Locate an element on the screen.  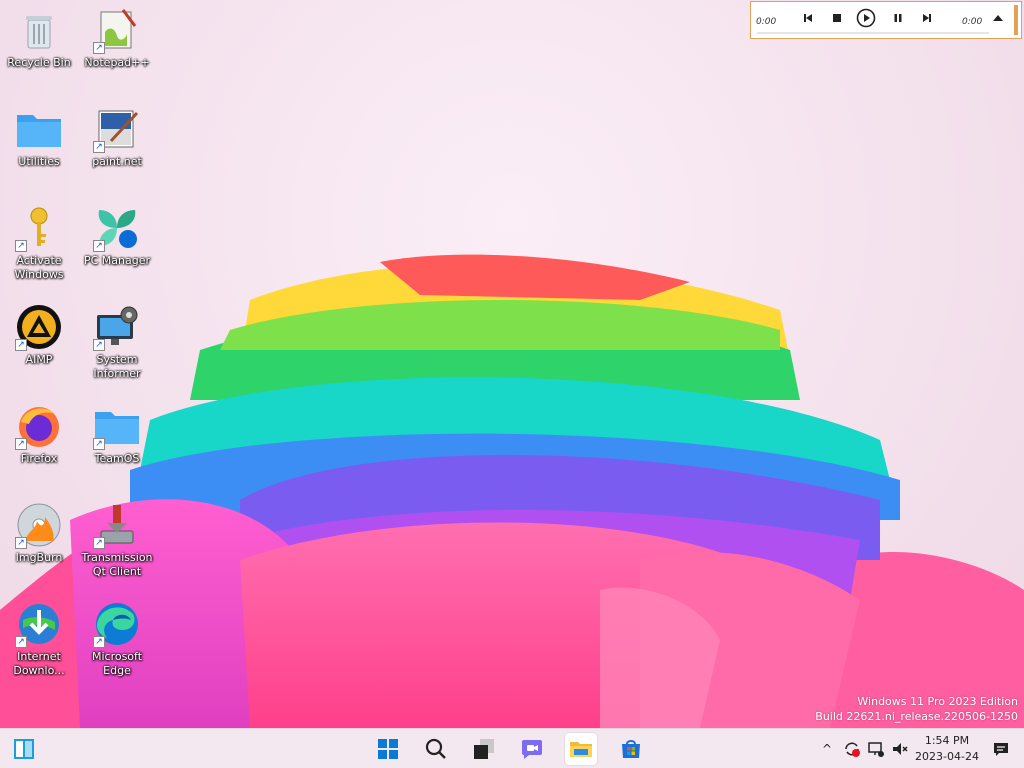
desktop-icon-aimp: ↗ AIMP is located at coordinates (39, 332).